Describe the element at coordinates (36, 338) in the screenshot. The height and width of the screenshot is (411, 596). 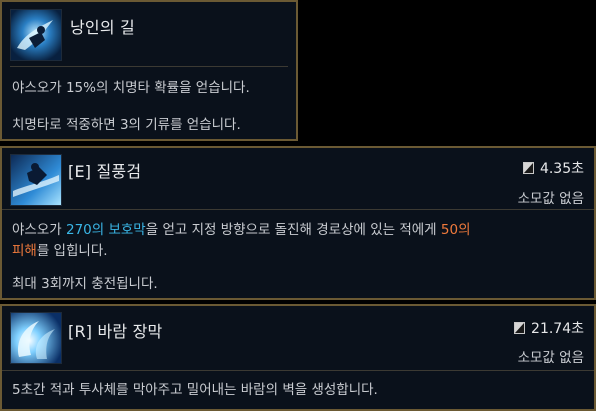
I see `wind-wall-icon` at that location.